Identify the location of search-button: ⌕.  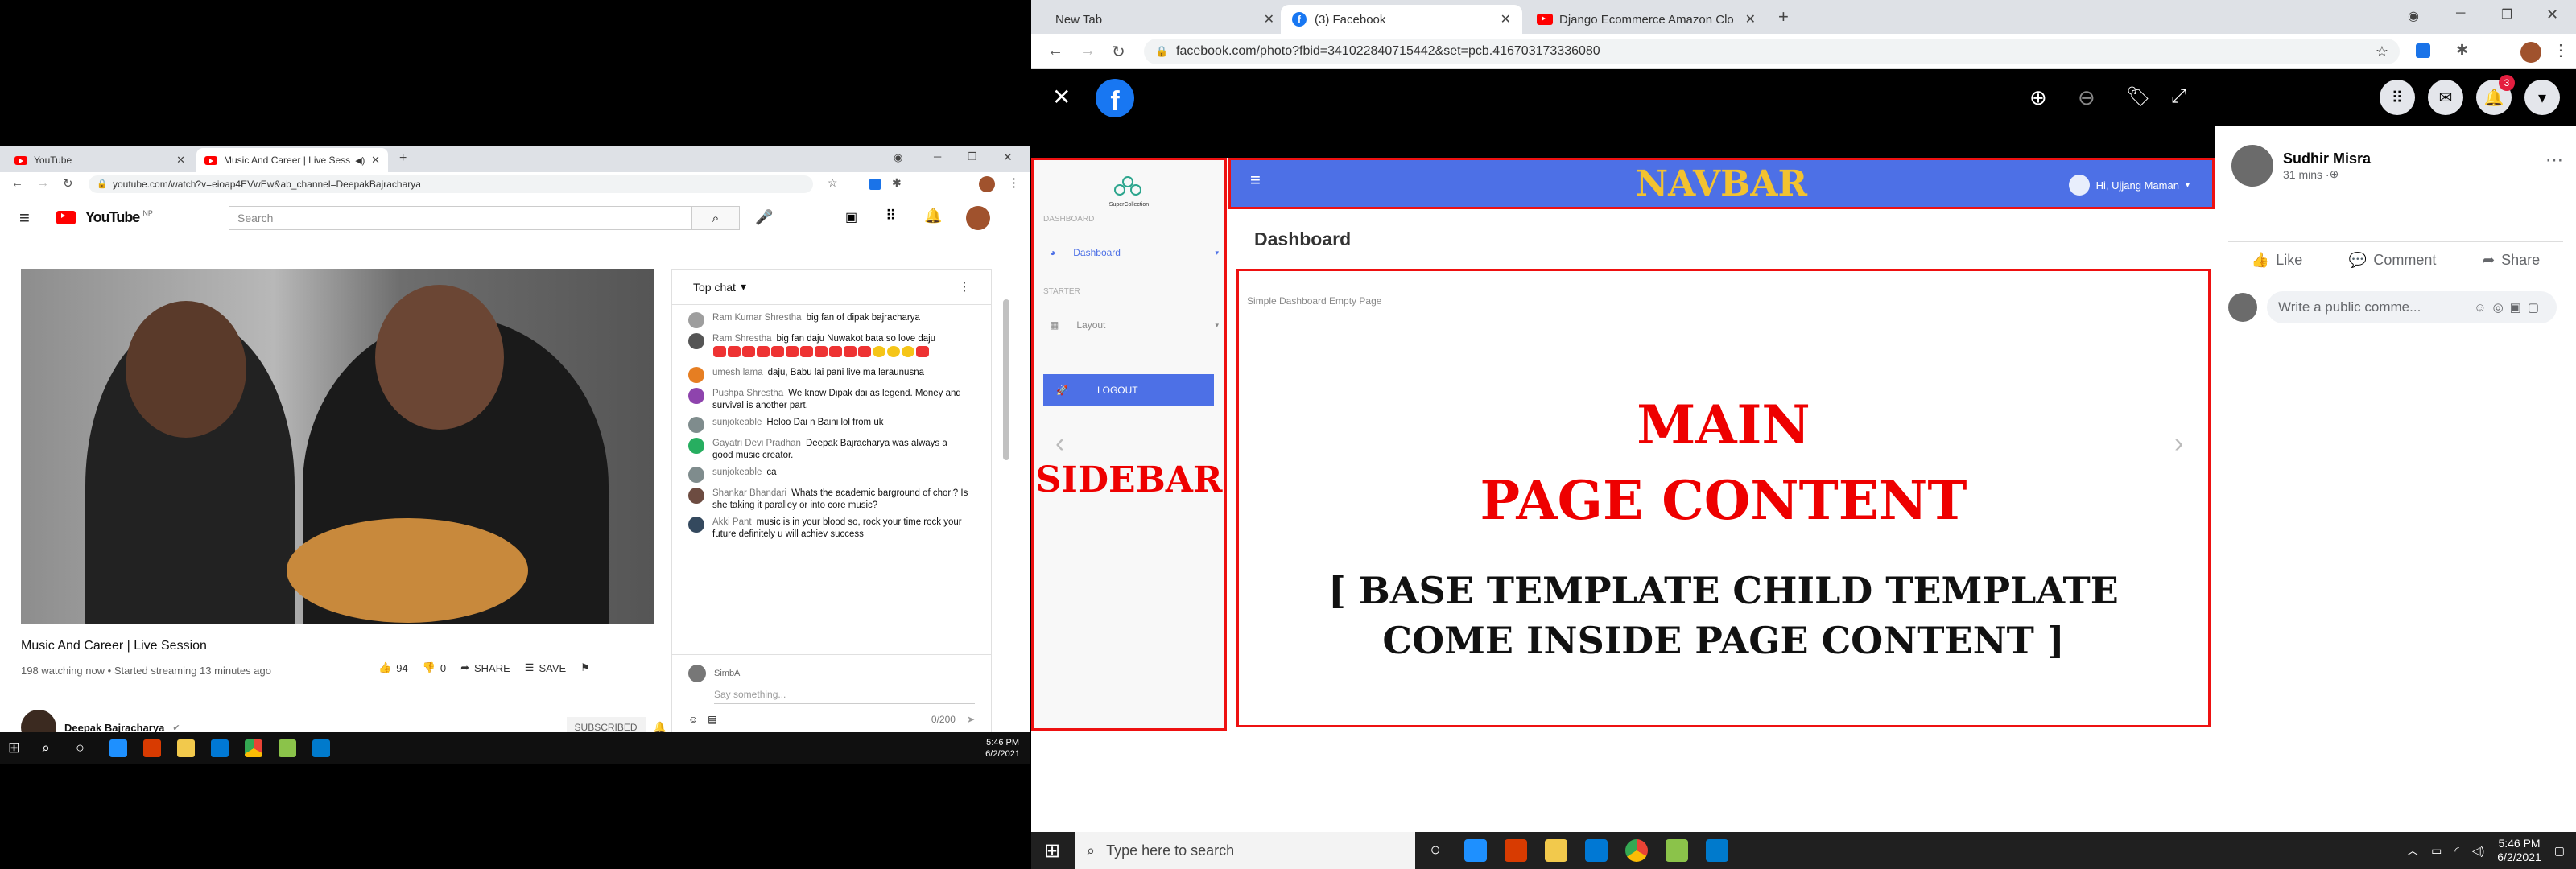
(715, 218).